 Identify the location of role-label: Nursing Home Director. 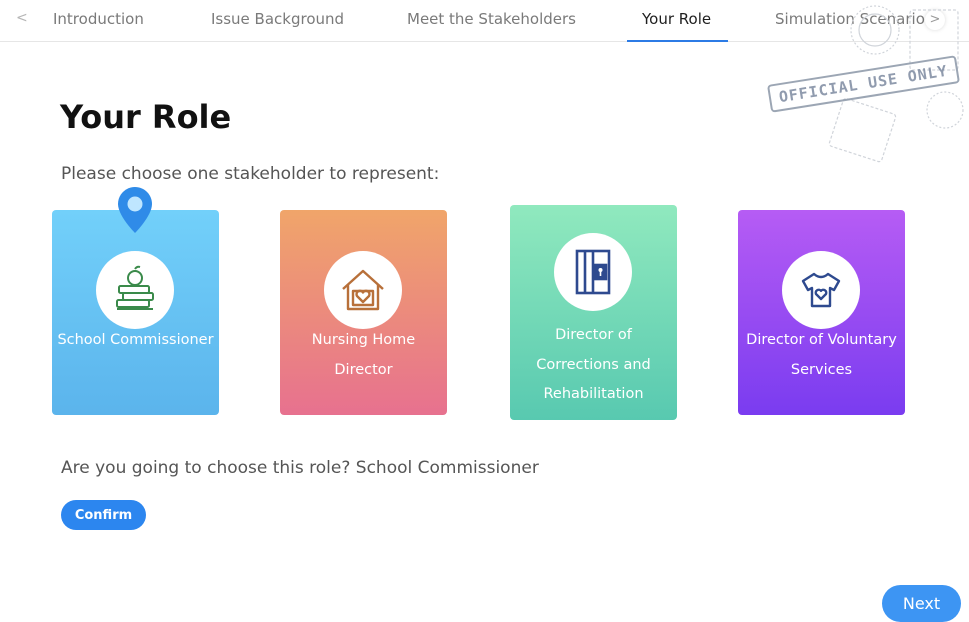
(363, 355).